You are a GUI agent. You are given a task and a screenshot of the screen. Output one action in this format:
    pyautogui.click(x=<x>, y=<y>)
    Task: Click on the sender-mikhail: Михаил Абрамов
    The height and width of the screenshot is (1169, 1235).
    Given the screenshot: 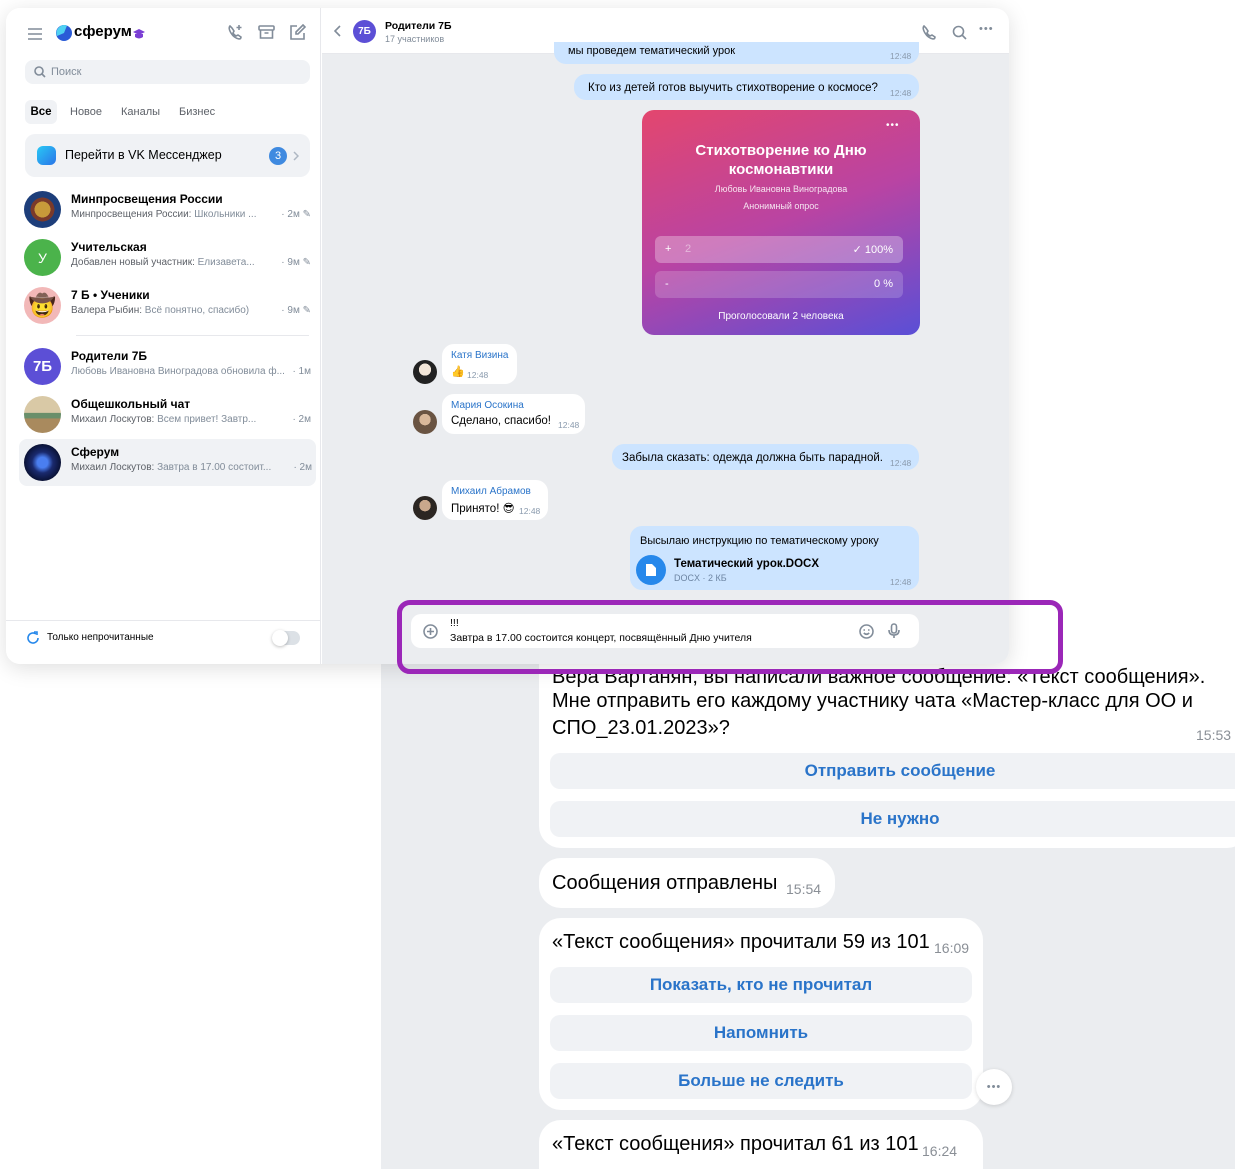 What is the action you would take?
    pyautogui.click(x=491, y=491)
    